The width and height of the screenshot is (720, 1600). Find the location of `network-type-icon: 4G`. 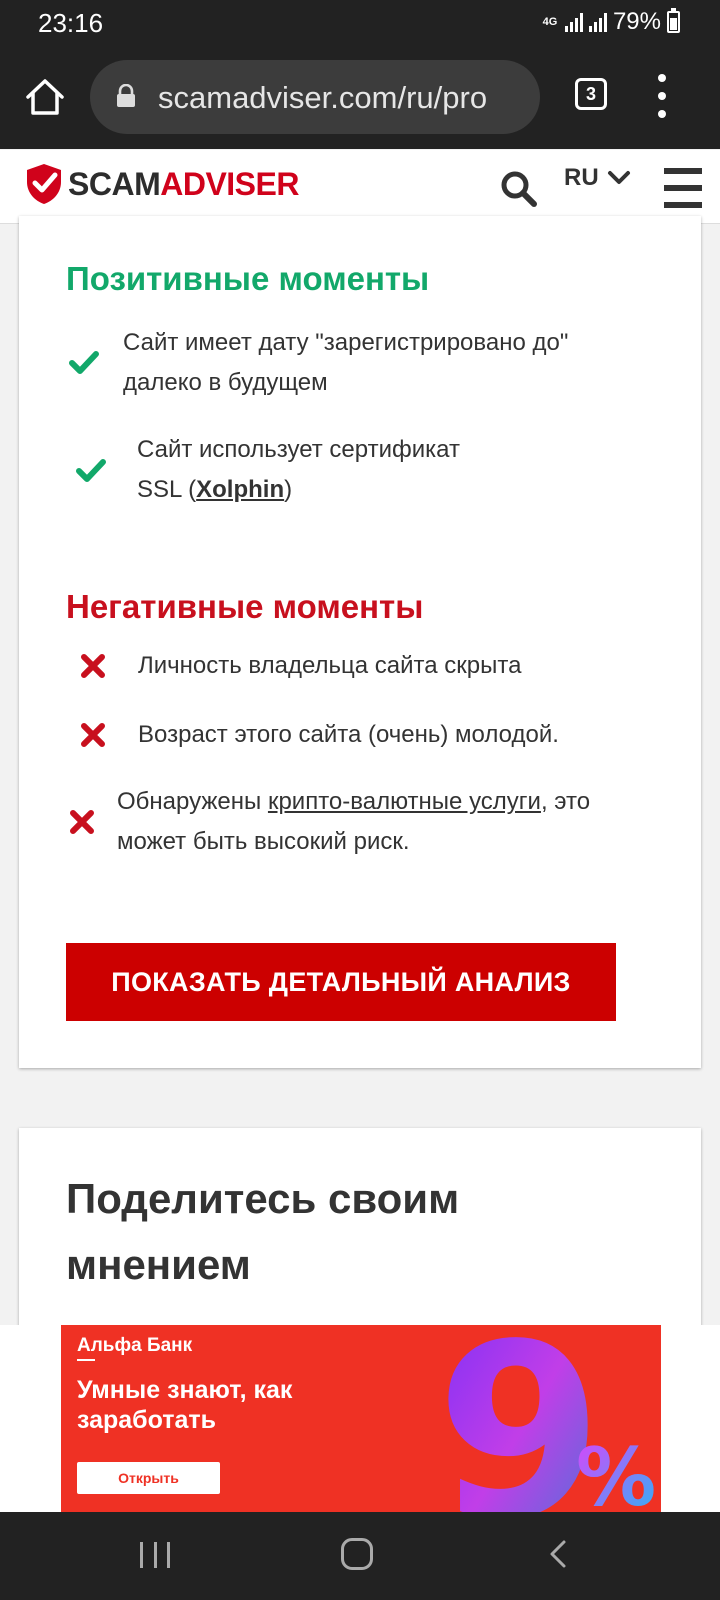

network-type-icon: 4G is located at coordinates (550, 21).